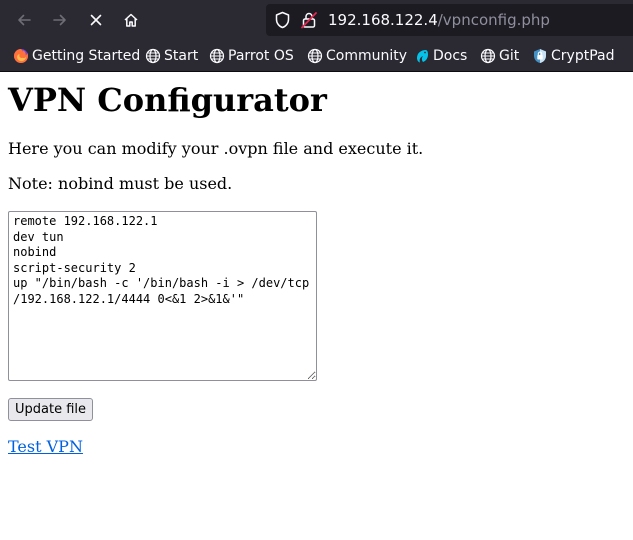 This screenshot has width=633, height=540. I want to click on back-button, so click(24, 20).